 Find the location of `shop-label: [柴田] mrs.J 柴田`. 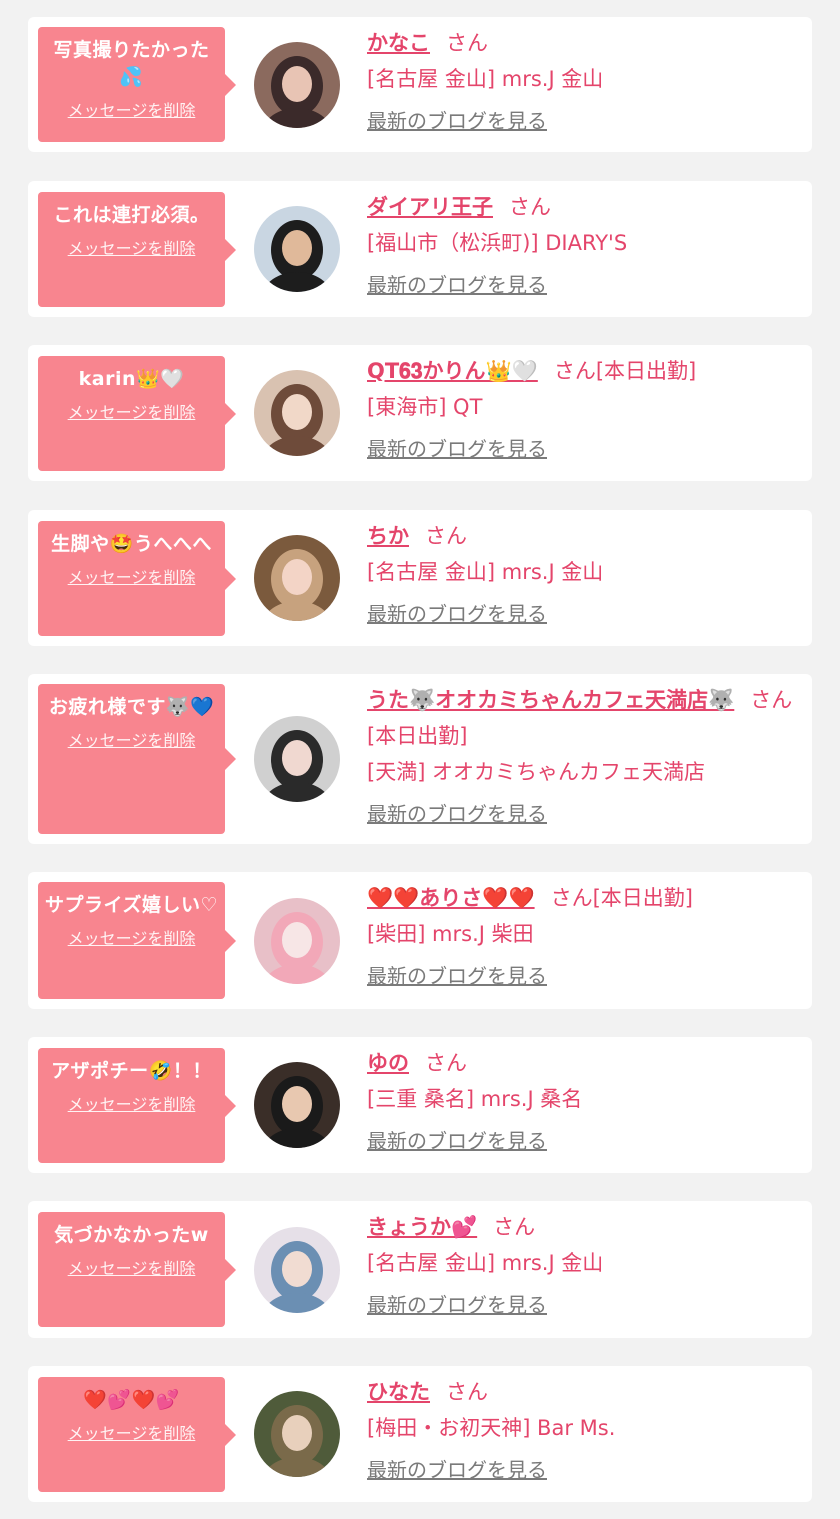

shop-label: [柴田] mrs.J 柴田 is located at coordinates (450, 934).